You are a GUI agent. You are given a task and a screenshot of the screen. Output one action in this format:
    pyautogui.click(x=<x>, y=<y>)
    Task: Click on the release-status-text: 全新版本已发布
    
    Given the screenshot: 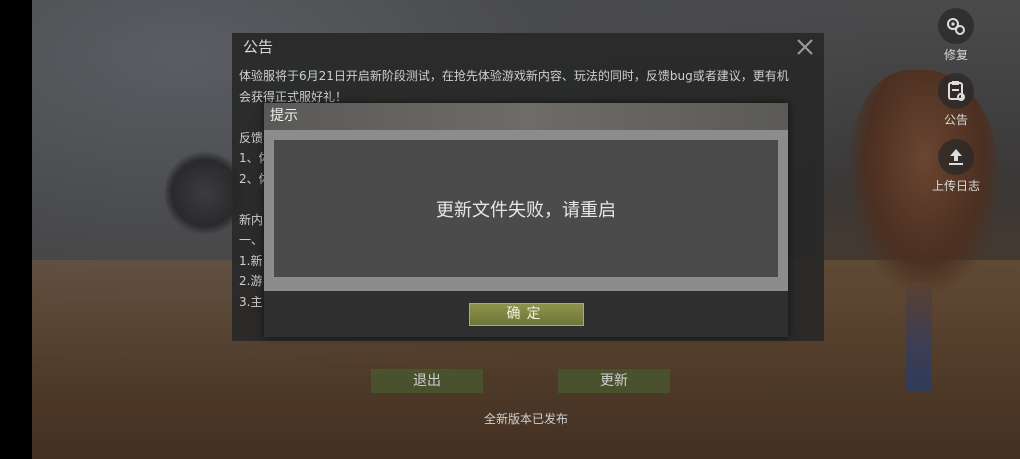 What is the action you would take?
    pyautogui.click(x=525, y=419)
    